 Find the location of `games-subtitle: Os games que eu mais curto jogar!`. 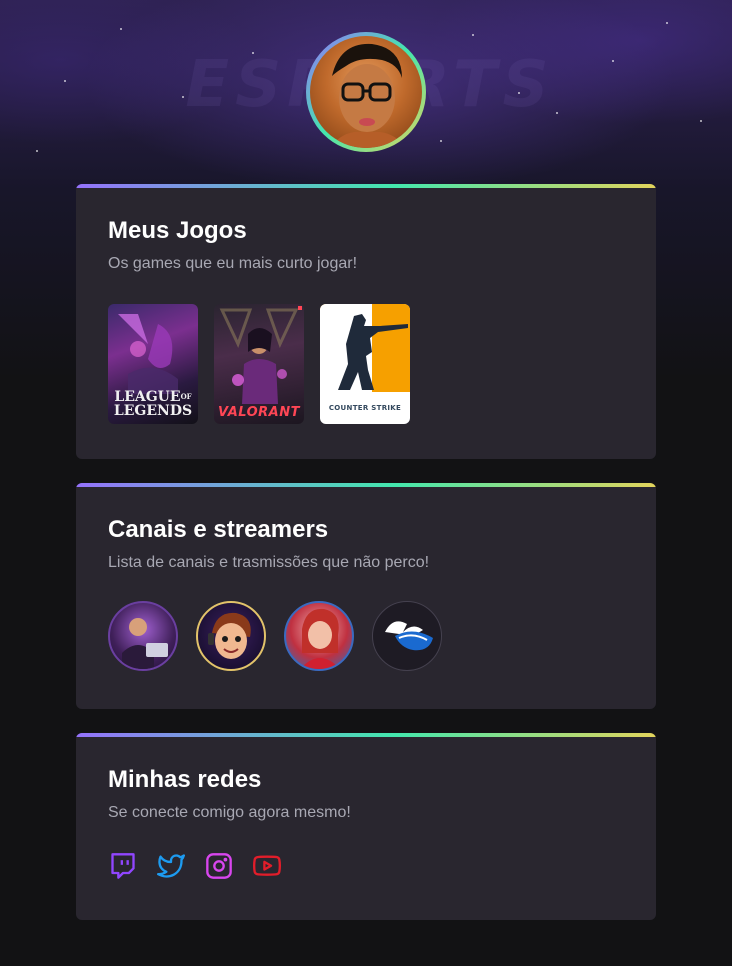

games-subtitle: Os games que eu mais curto jogar! is located at coordinates (233, 263).